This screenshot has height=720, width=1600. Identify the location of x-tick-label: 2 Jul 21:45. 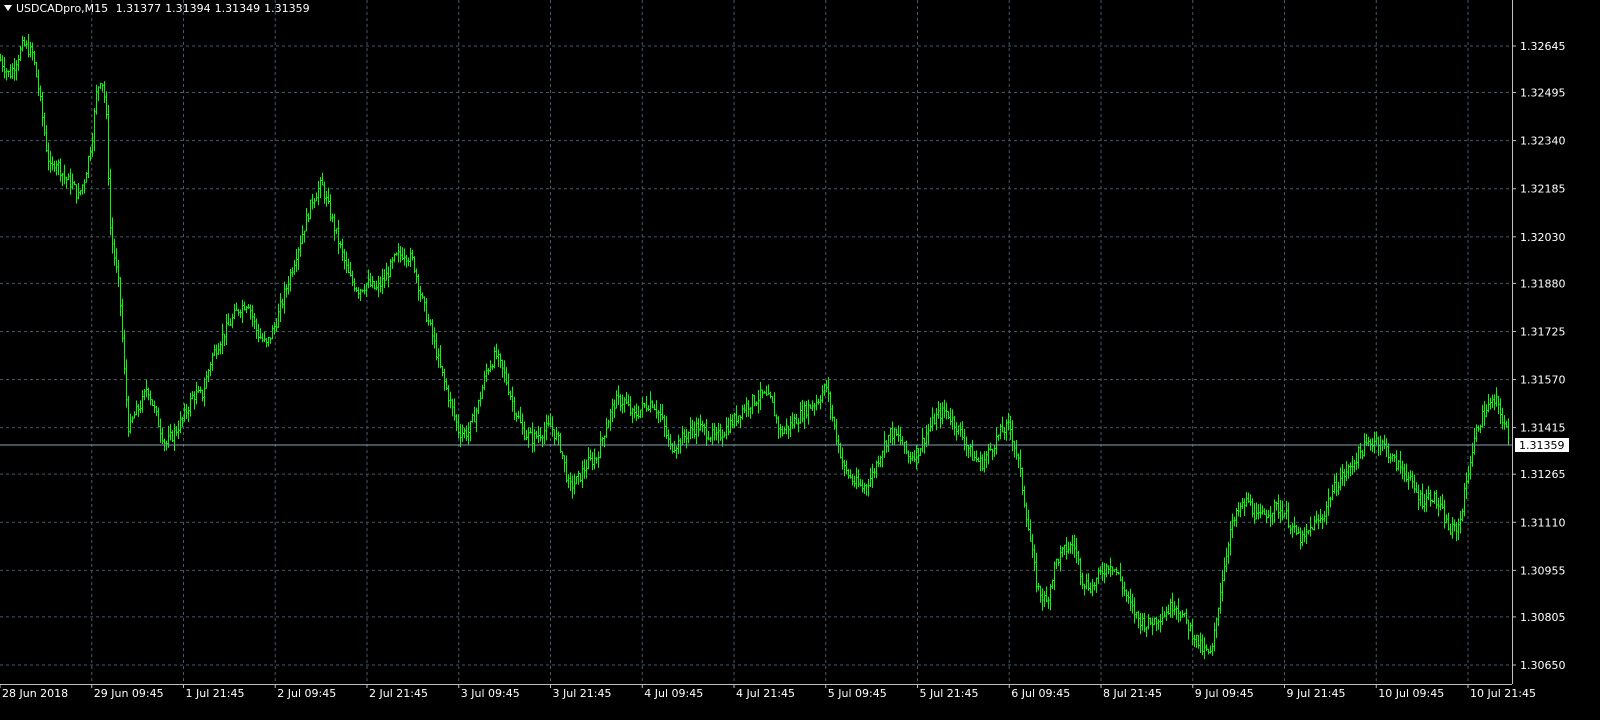
(398, 693).